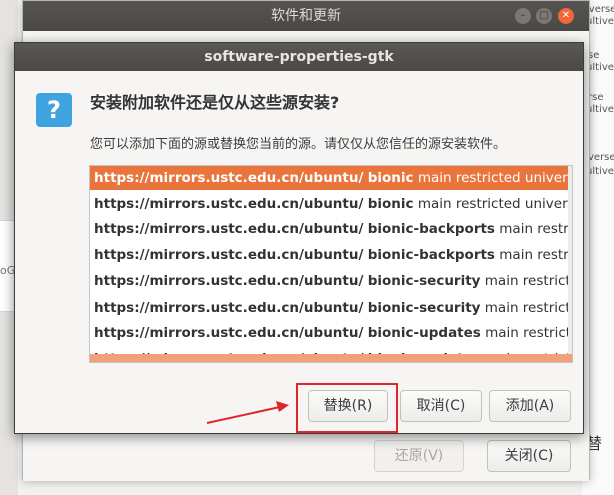 Image resolution: width=614 pixels, height=495 pixels. Describe the element at coordinates (424, 333) in the screenshot. I see `source-suite: bionic-updates` at that location.